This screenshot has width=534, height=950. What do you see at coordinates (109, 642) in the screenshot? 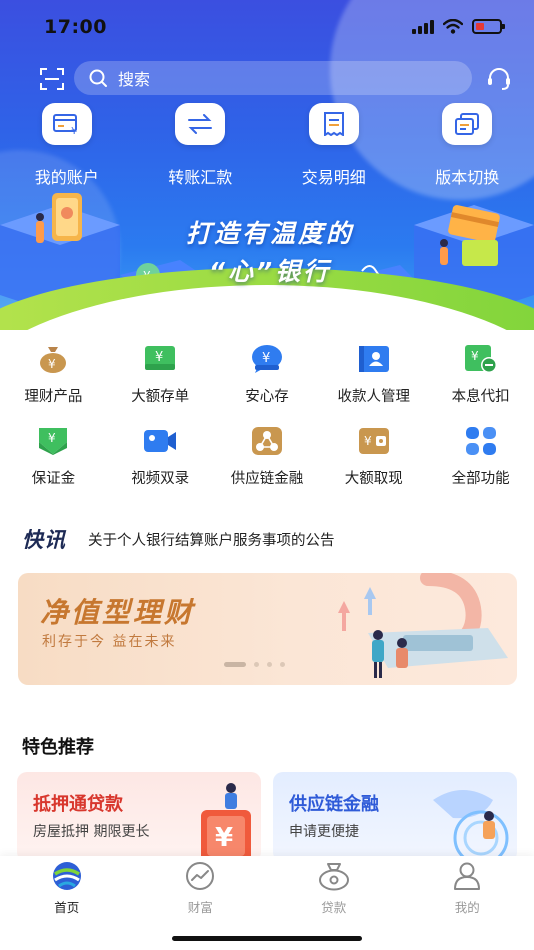
I see `banner-subtitle: 利存于今 益在未来` at bounding box center [109, 642].